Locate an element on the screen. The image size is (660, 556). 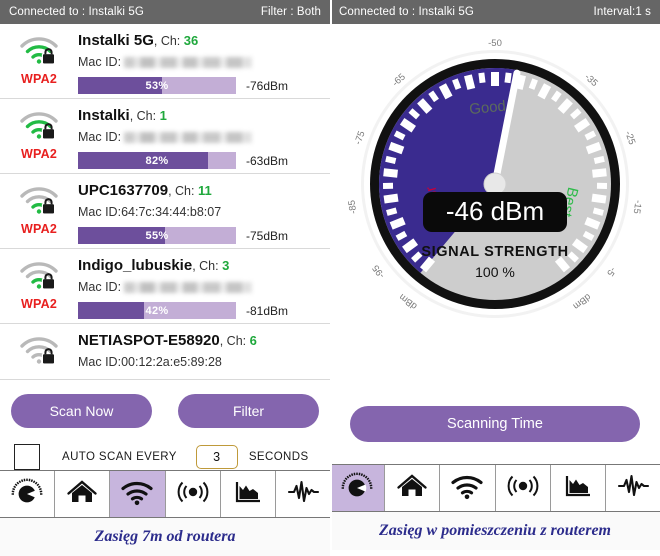
wifi-icon is located at coordinates (137, 494).